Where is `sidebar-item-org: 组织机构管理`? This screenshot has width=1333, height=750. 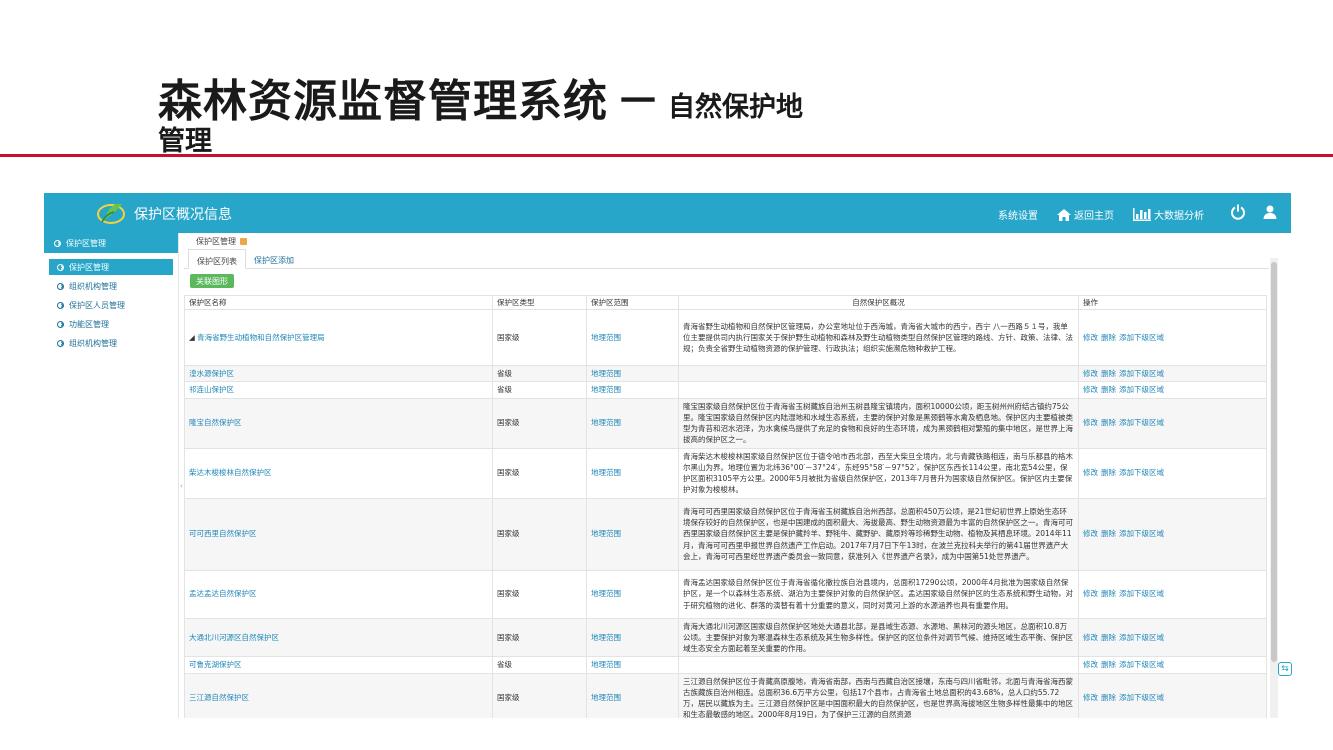 sidebar-item-org: 组织机构管理 is located at coordinates (111, 286).